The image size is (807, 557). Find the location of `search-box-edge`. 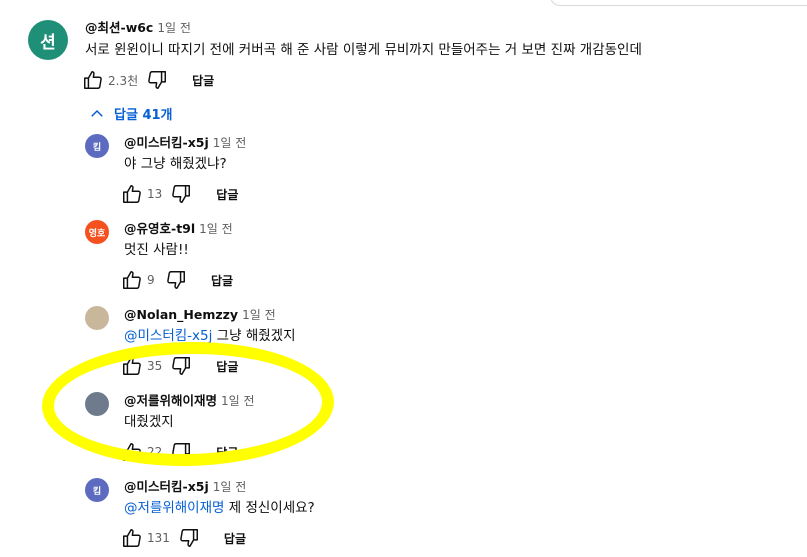

search-box-edge is located at coordinates (678, 3).